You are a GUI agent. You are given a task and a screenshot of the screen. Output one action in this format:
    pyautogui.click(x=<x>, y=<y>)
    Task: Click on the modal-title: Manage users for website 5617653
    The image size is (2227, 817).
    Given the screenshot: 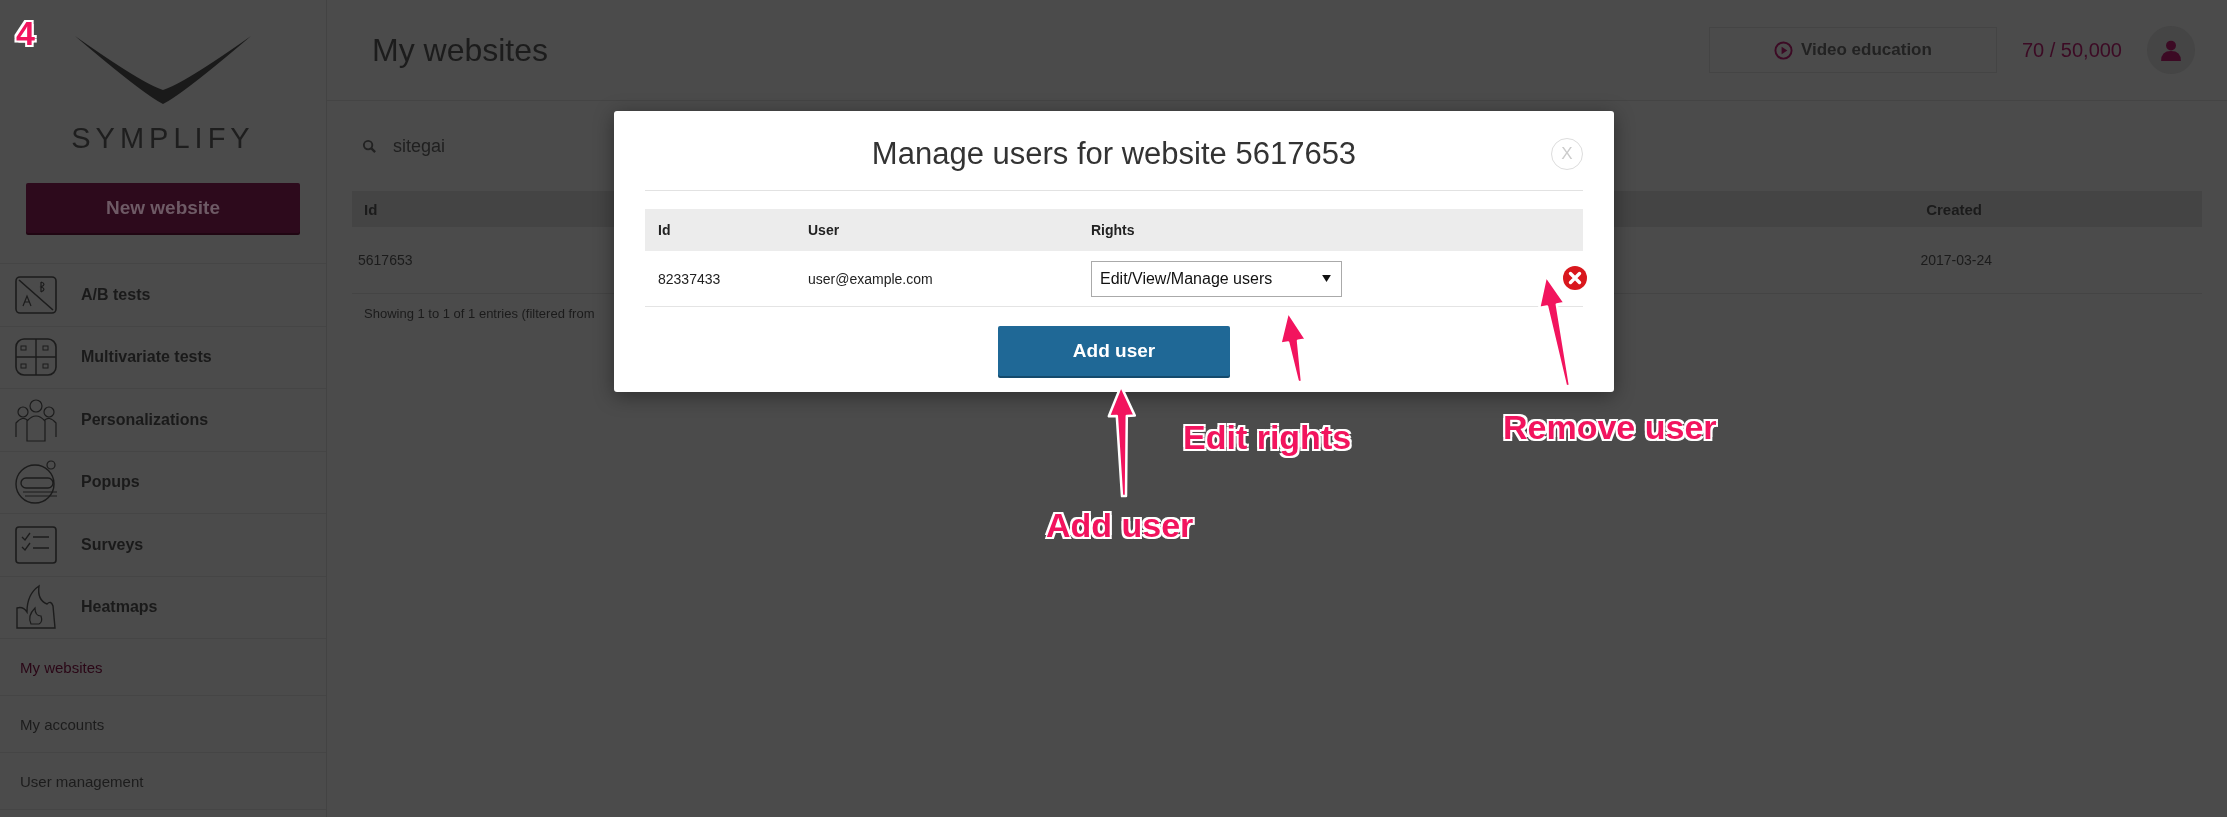 What is the action you would take?
    pyautogui.click(x=1114, y=153)
    